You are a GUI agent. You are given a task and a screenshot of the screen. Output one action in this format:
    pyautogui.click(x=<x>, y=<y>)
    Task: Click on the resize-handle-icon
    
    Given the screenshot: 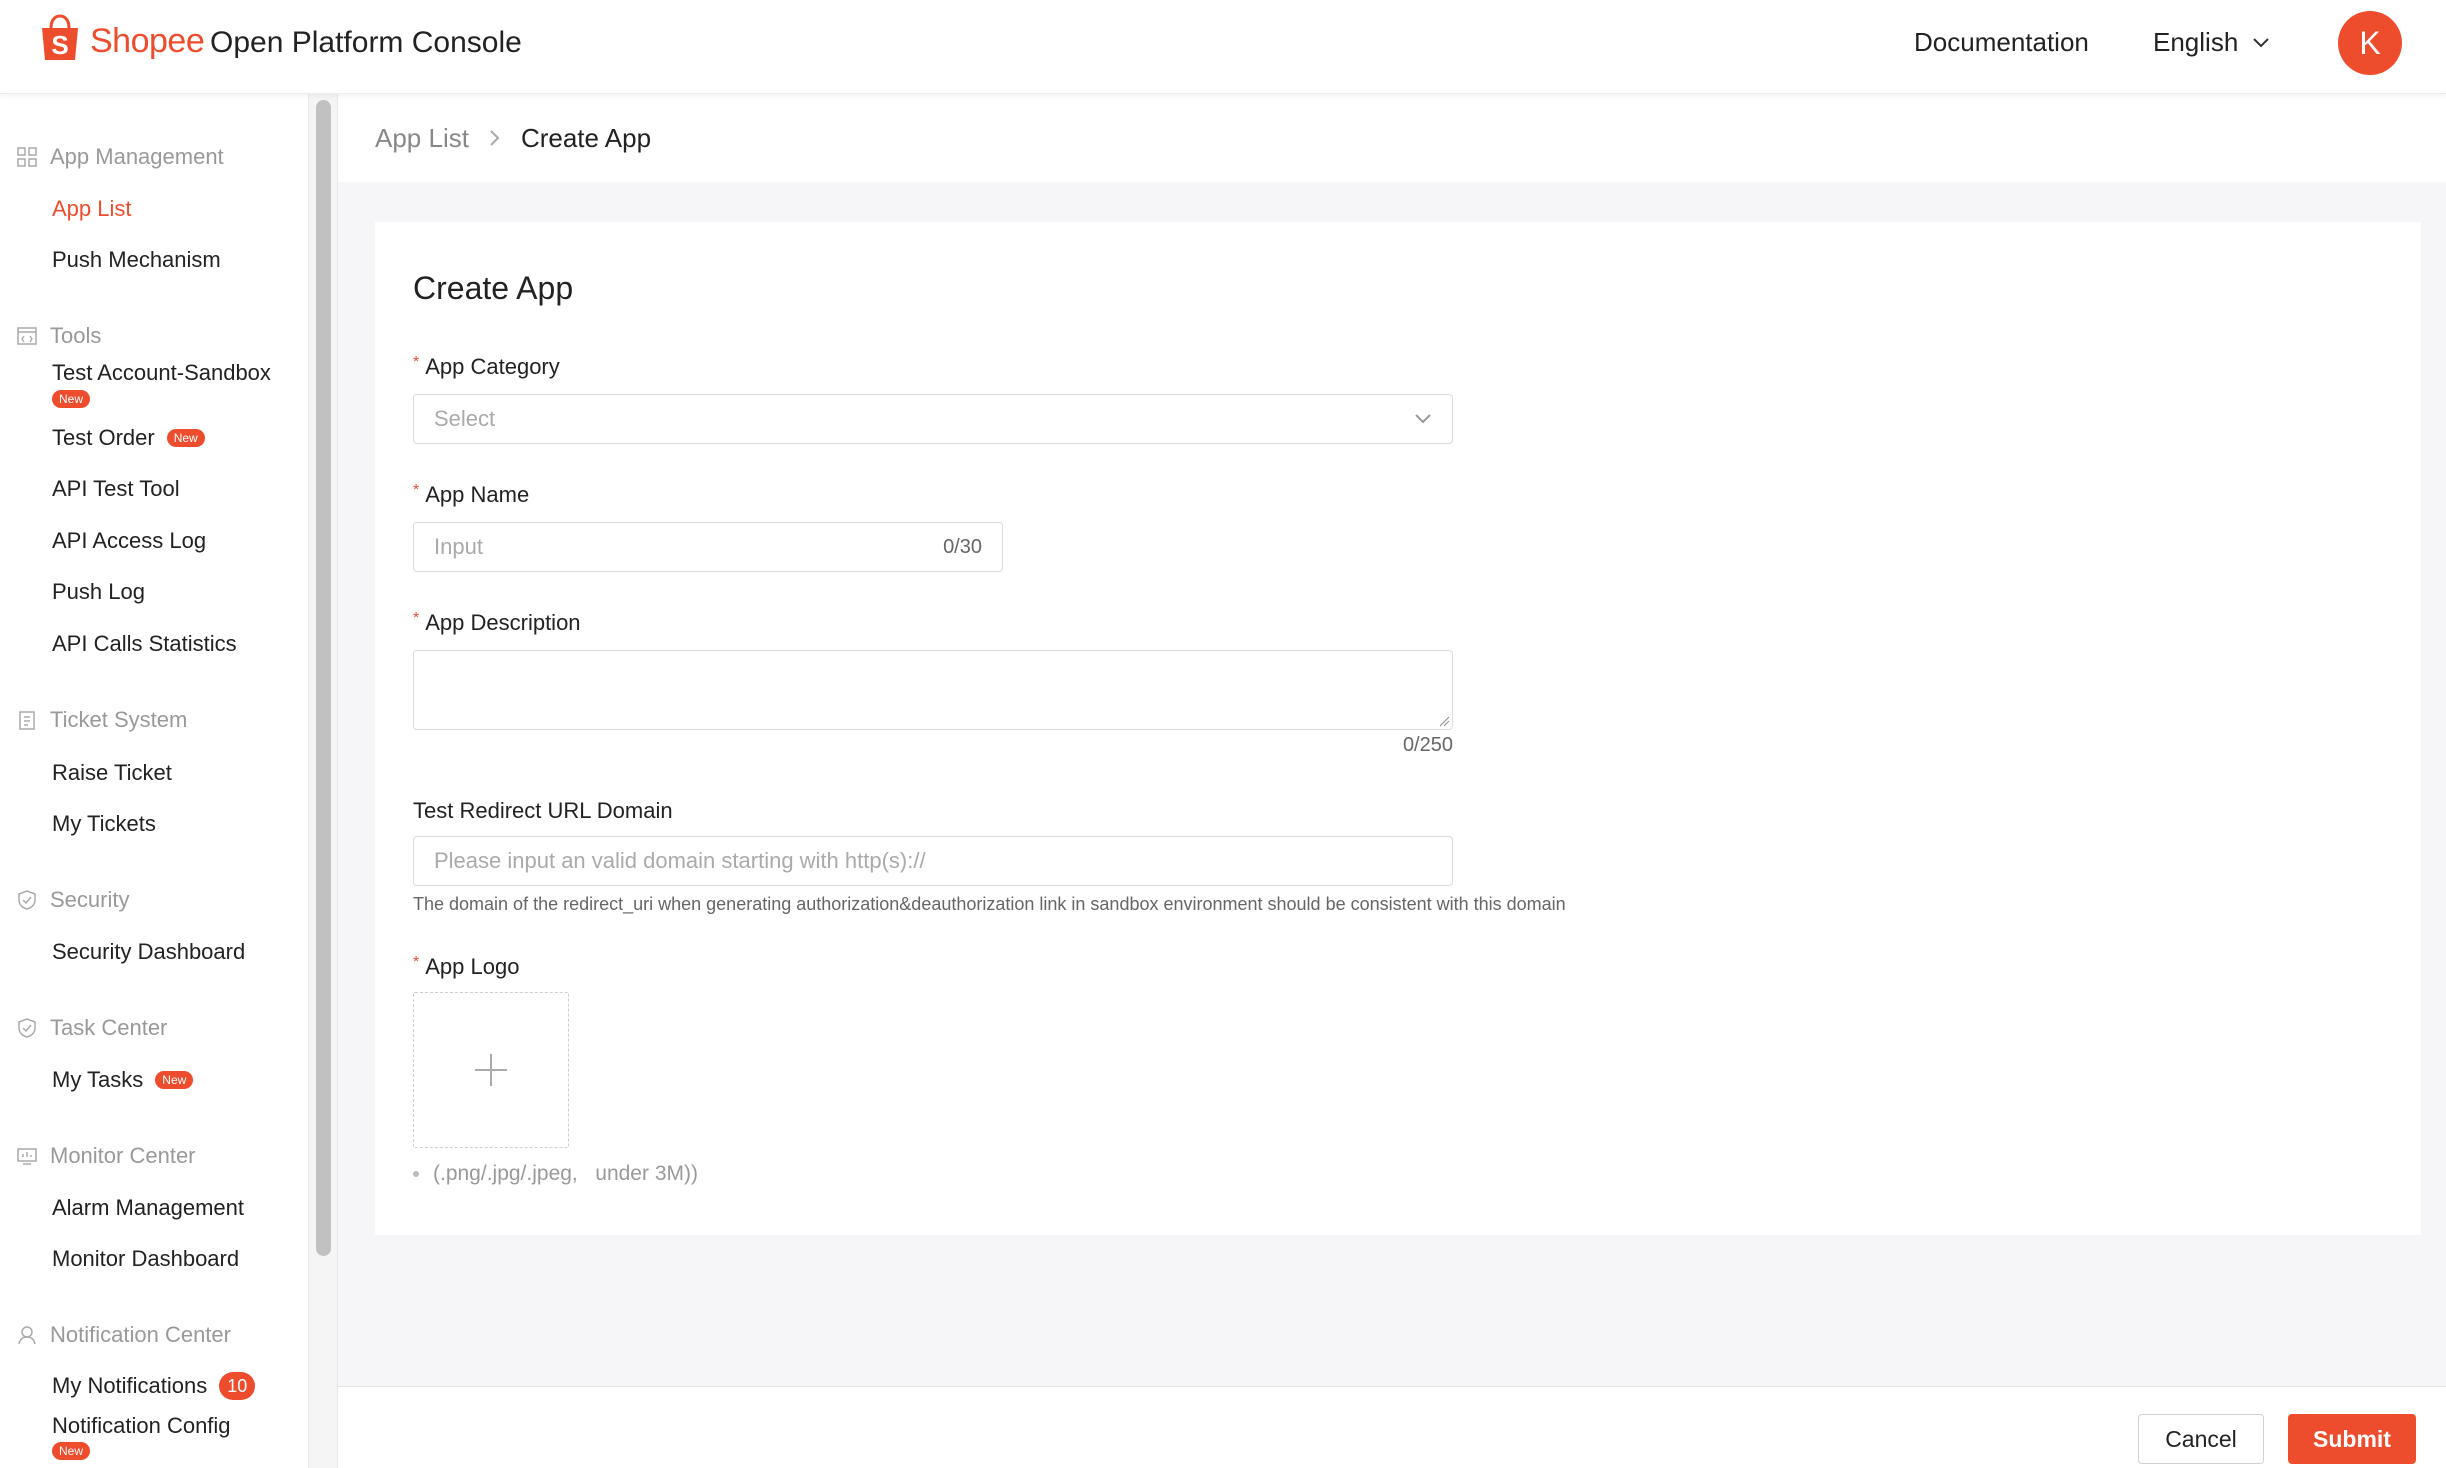 What is the action you would take?
    pyautogui.click(x=1444, y=721)
    